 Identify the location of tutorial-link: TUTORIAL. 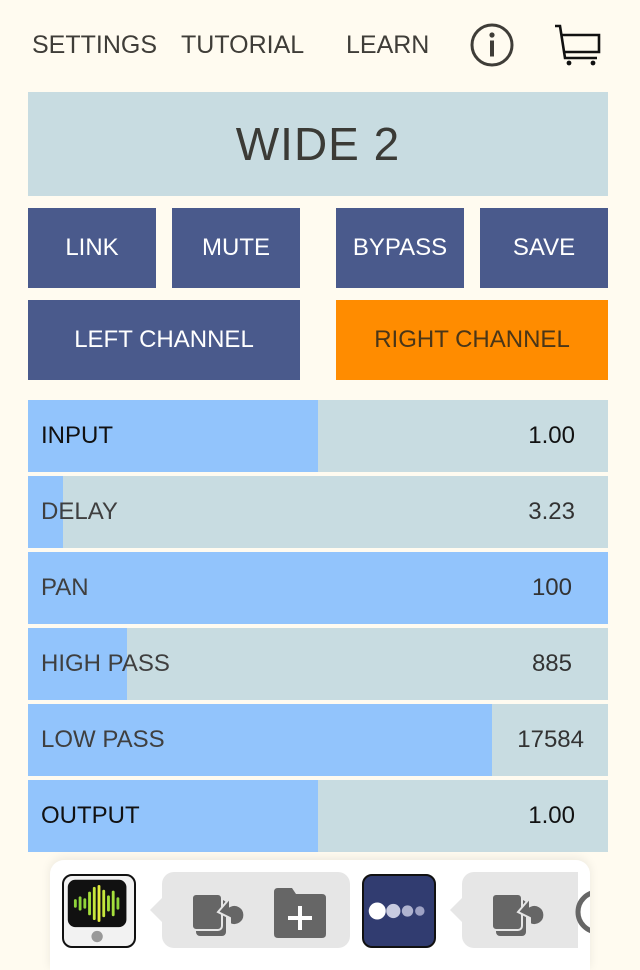
(242, 45).